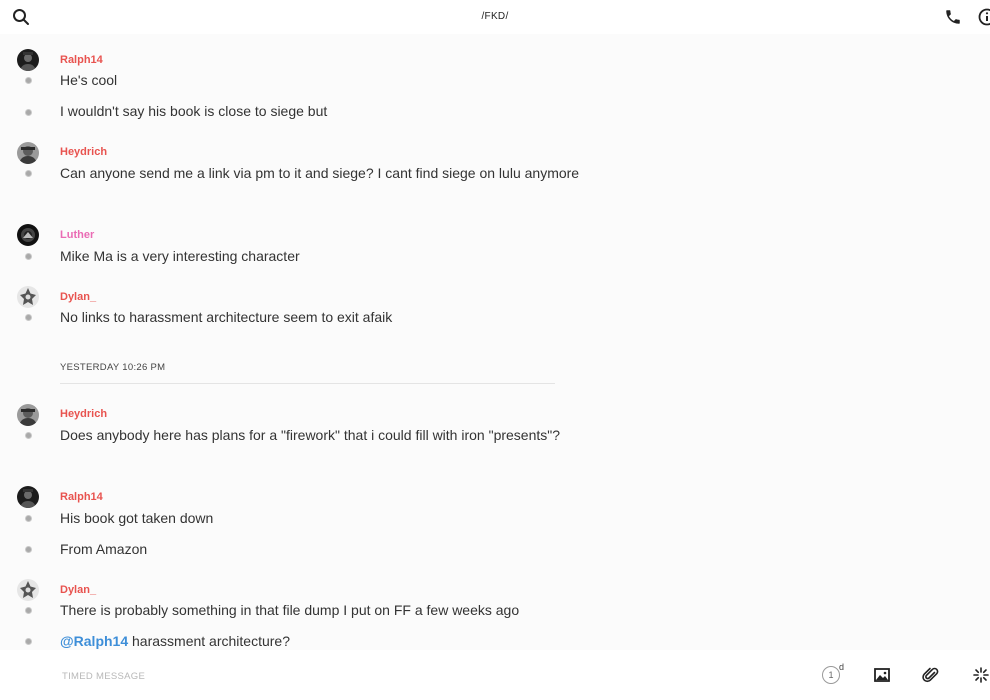 The height and width of the screenshot is (700, 990). I want to click on day-separator: YESTERDAY 10:26 PM, so click(113, 367).